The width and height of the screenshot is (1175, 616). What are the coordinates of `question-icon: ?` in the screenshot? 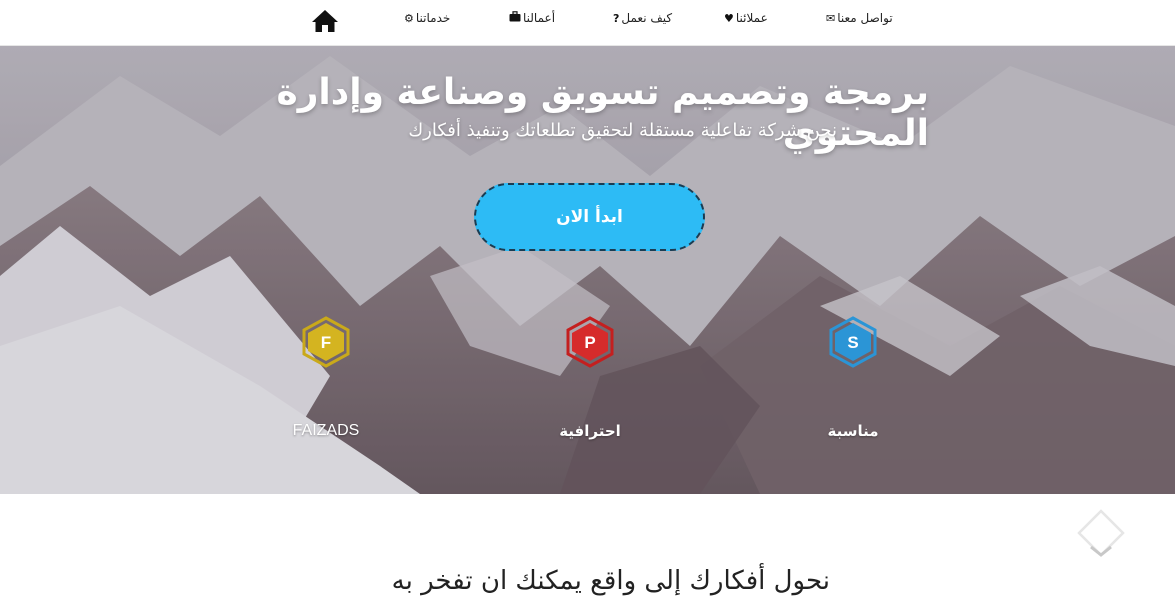 It's located at (616, 18).